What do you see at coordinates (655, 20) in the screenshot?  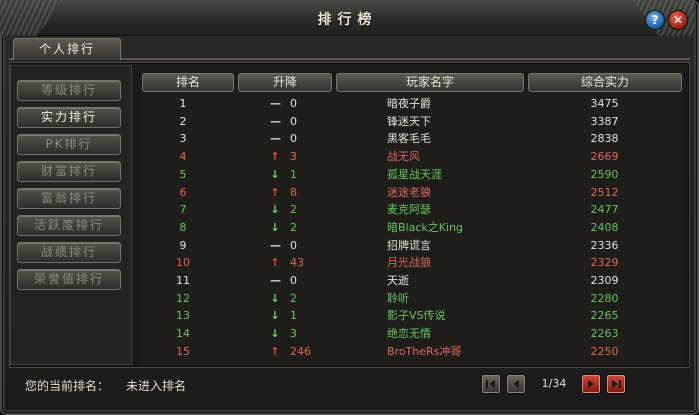 I see `help-icon: ?` at bounding box center [655, 20].